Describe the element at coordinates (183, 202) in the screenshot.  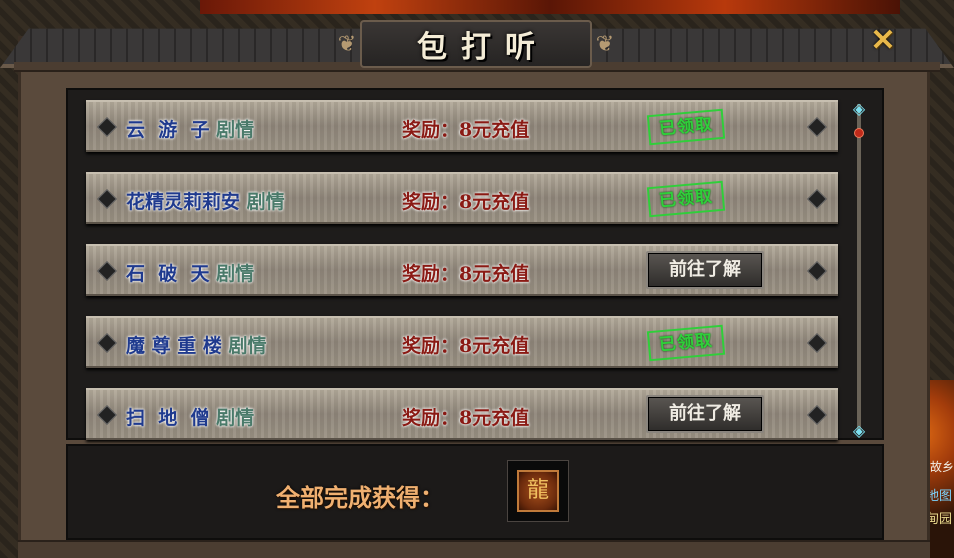
I see `quest-name-text: 花精灵莉莉安` at that location.